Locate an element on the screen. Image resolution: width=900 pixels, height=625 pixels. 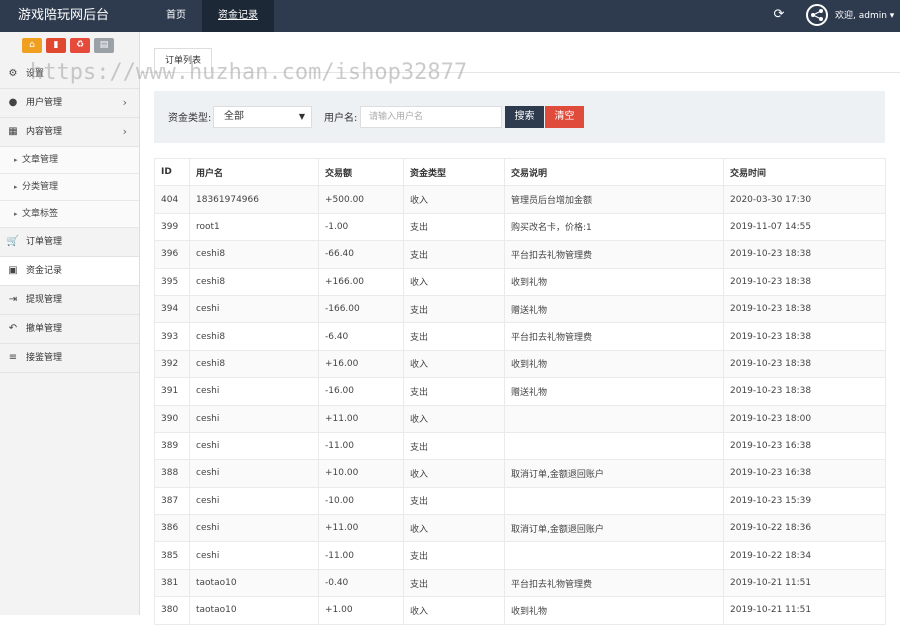
list-icon: ▤ is located at coordinates (104, 45).